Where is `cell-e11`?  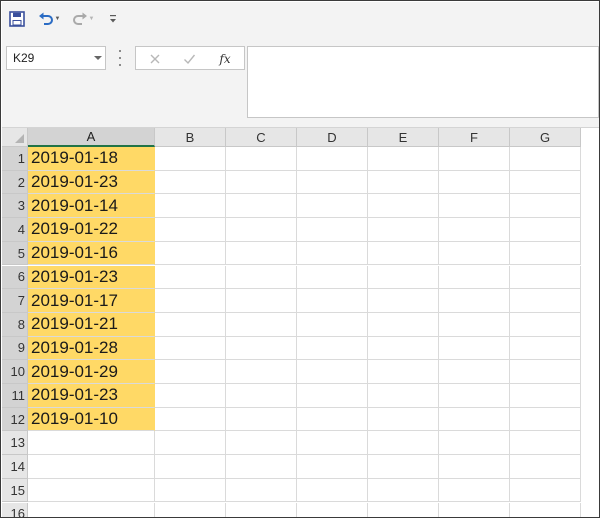 cell-e11 is located at coordinates (403, 396).